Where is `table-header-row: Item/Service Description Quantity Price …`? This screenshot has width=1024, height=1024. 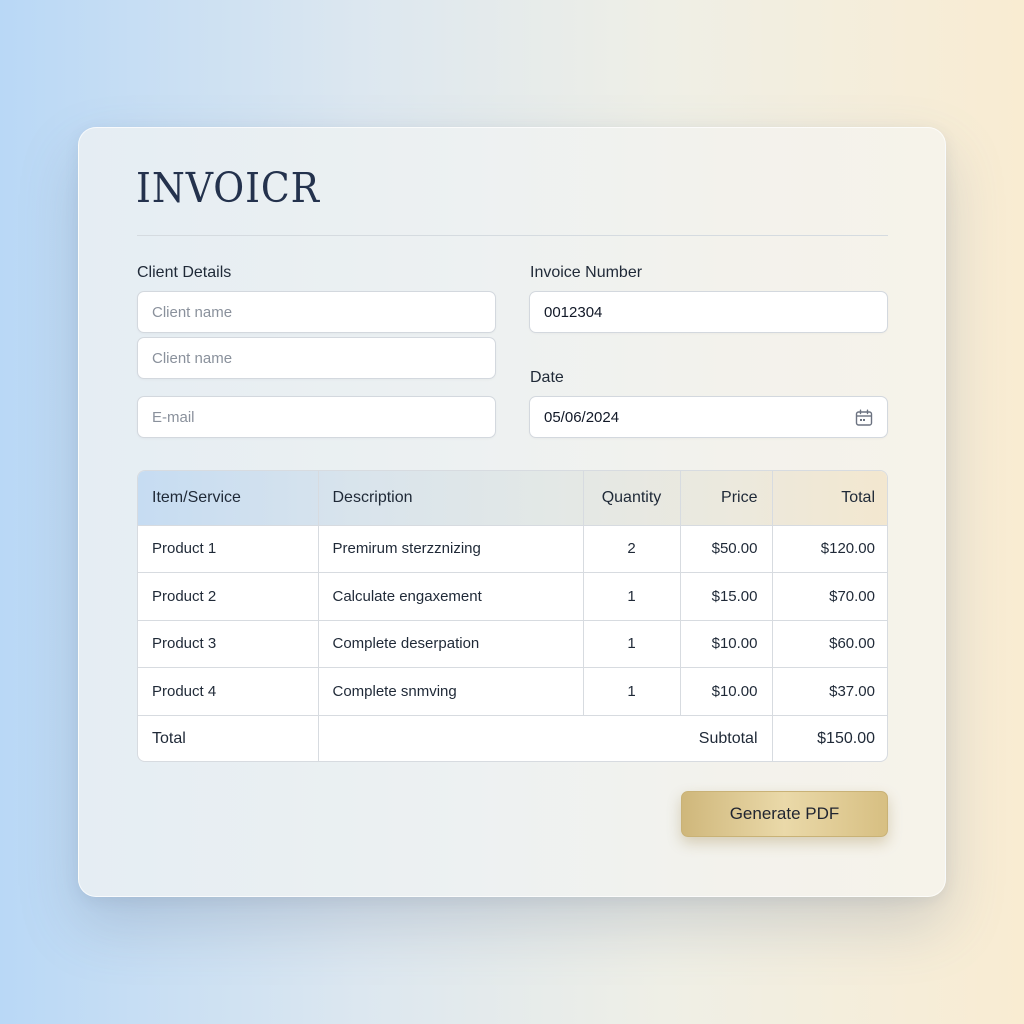
table-header-row: Item/Service Description Quantity Price … is located at coordinates (512, 498).